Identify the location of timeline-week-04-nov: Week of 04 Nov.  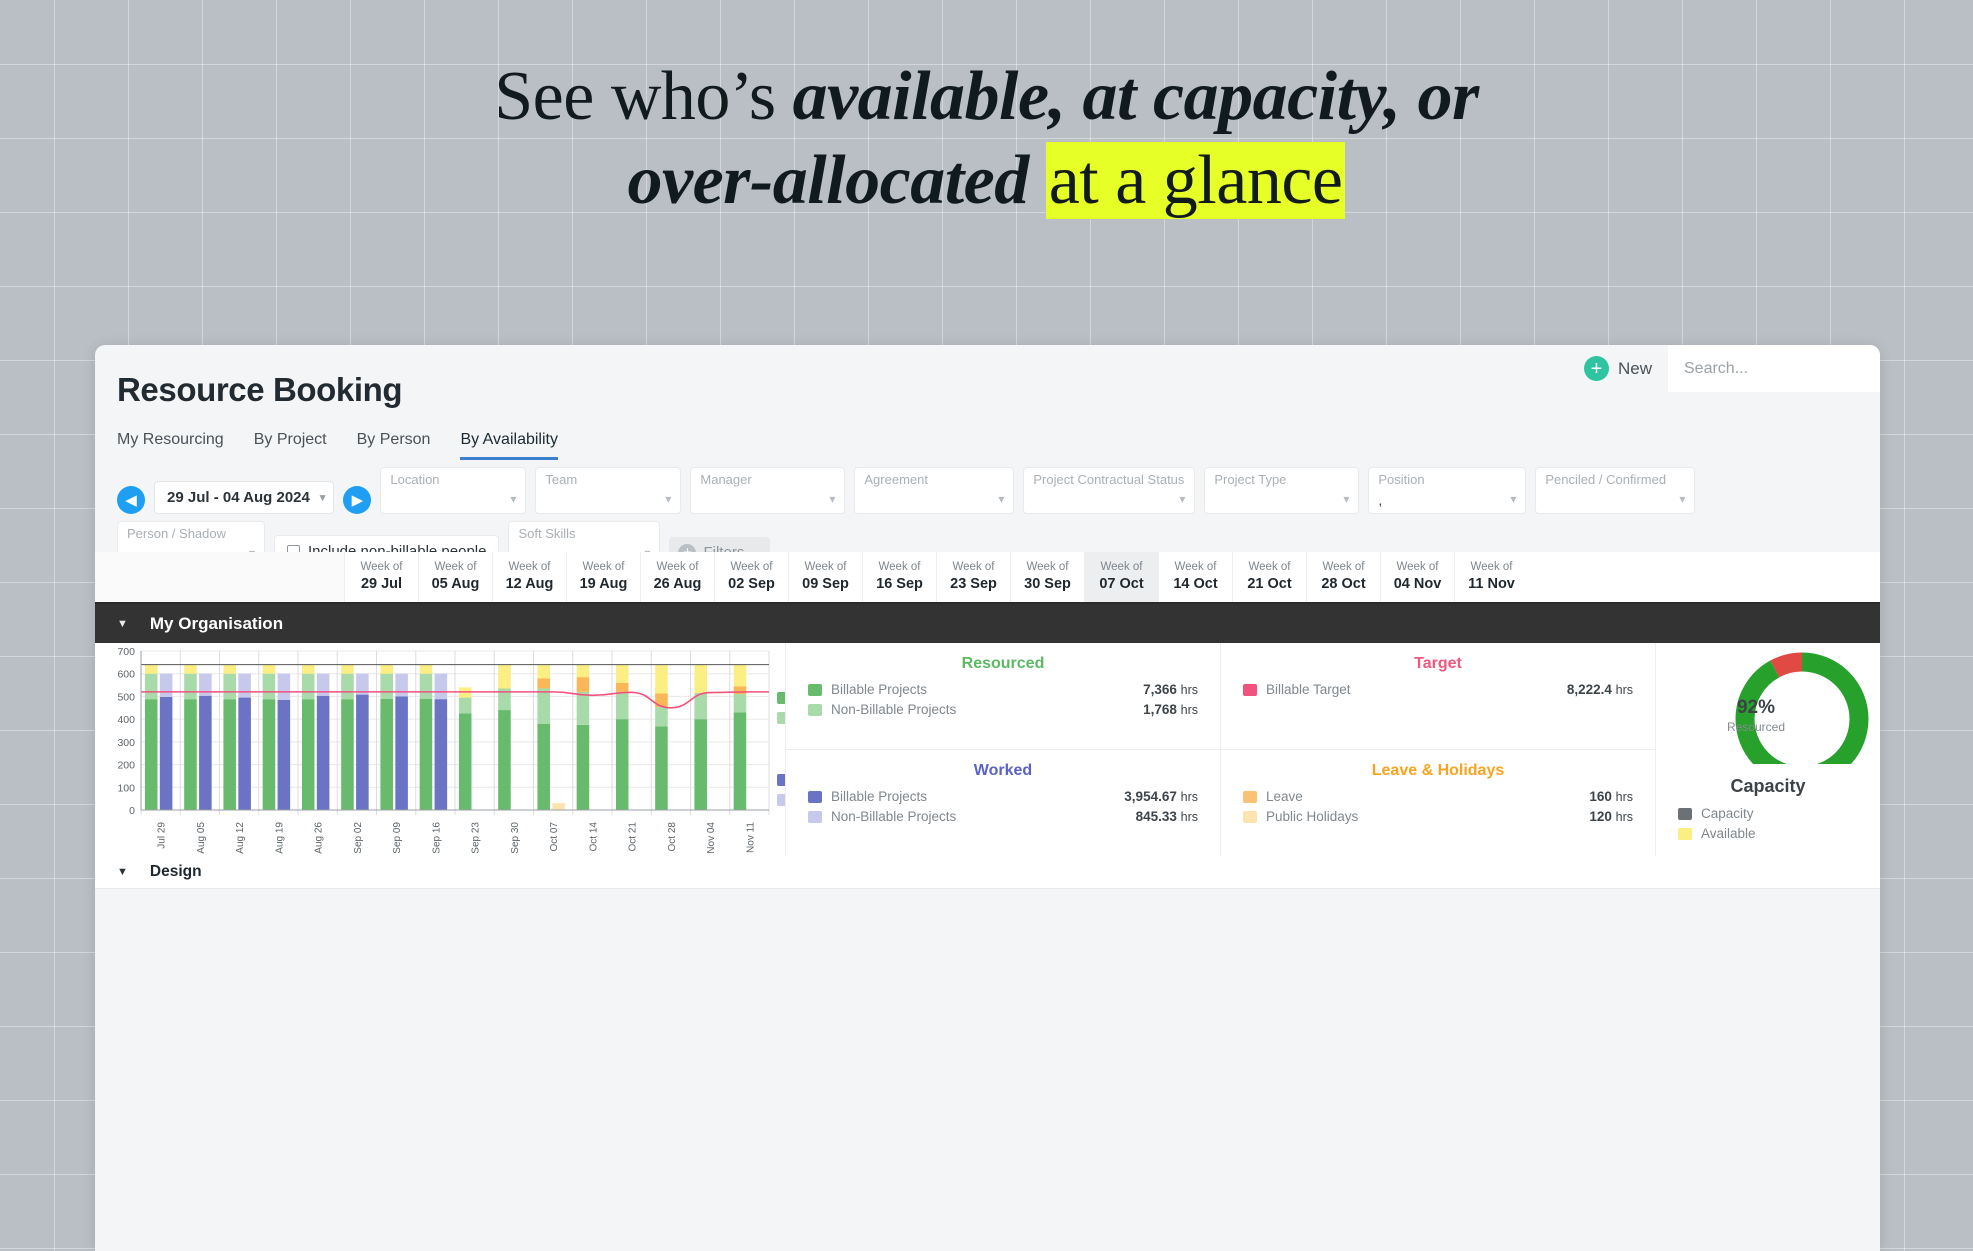
(1417, 577).